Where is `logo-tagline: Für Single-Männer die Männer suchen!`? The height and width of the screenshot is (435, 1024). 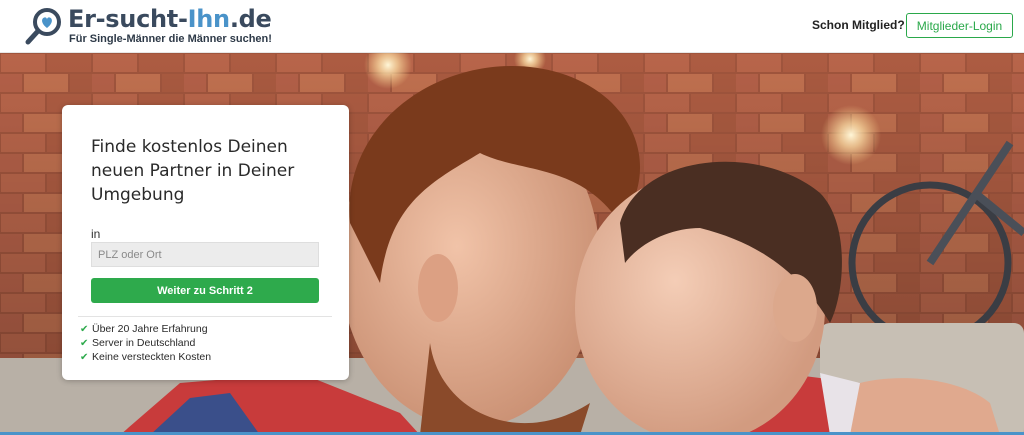
logo-tagline: Für Single-Männer die Männer suchen! is located at coordinates (170, 39).